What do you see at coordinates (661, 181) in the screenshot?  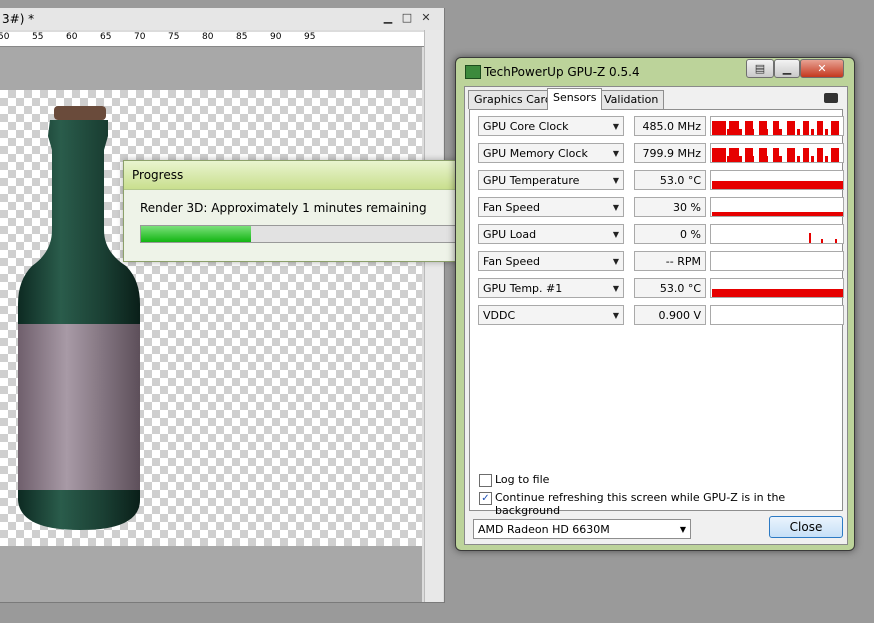 I see `sensor-row: GPU Temperature ▼ 53.0 °C` at bounding box center [661, 181].